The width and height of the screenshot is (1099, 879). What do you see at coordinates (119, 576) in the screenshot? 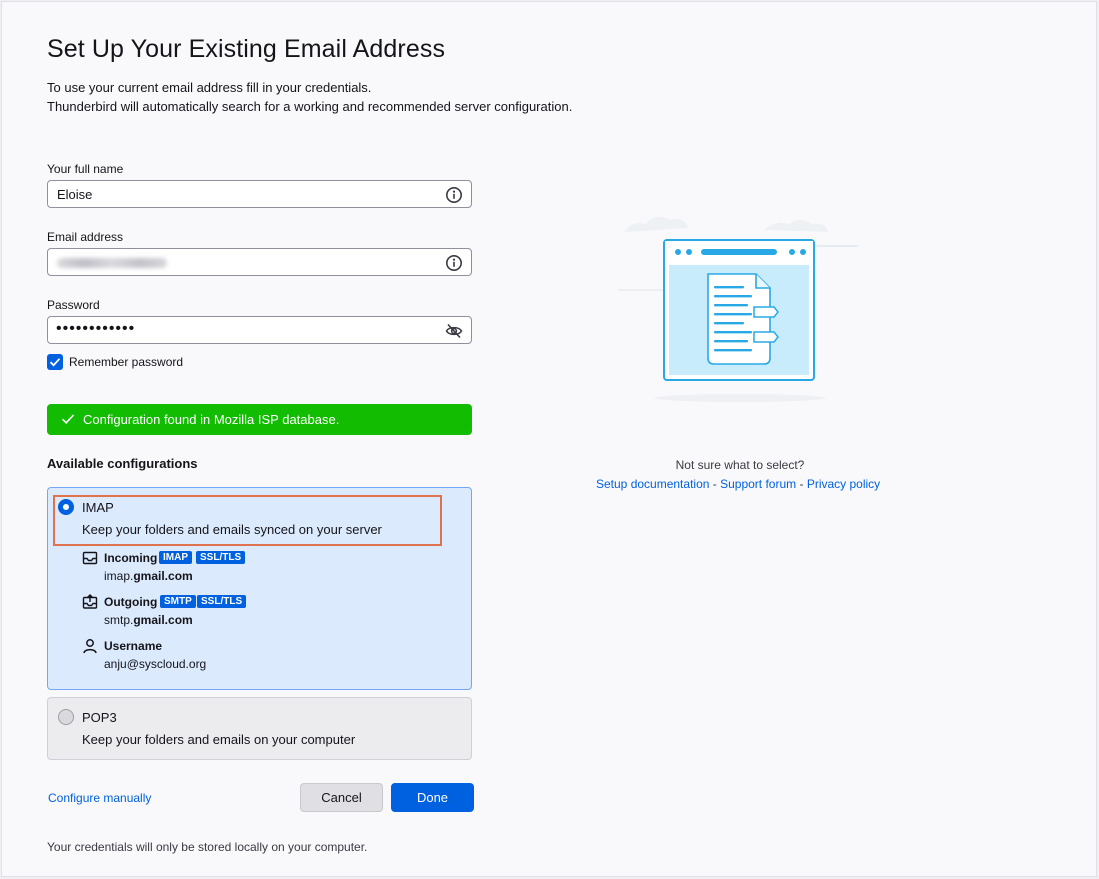
I see `incoming-host-prefix: imap.` at bounding box center [119, 576].